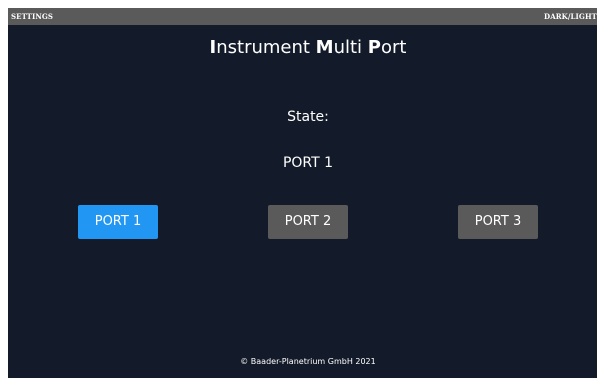 Image resolution: width=597 pixels, height=385 pixels. I want to click on top-bar: SETTINGS DARK/LIGHT, so click(302, 16).